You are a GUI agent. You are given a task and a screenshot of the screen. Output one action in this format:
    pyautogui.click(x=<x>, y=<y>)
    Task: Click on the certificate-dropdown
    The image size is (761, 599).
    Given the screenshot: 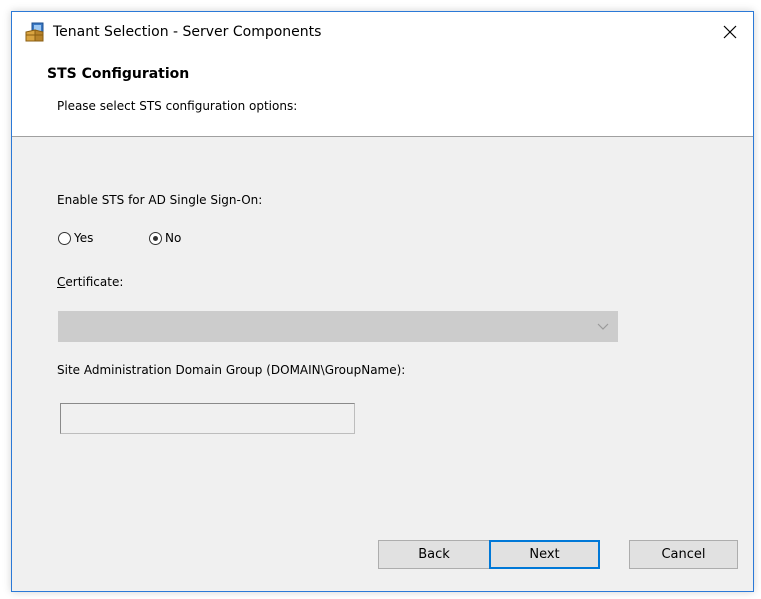 What is the action you would take?
    pyautogui.click(x=338, y=326)
    